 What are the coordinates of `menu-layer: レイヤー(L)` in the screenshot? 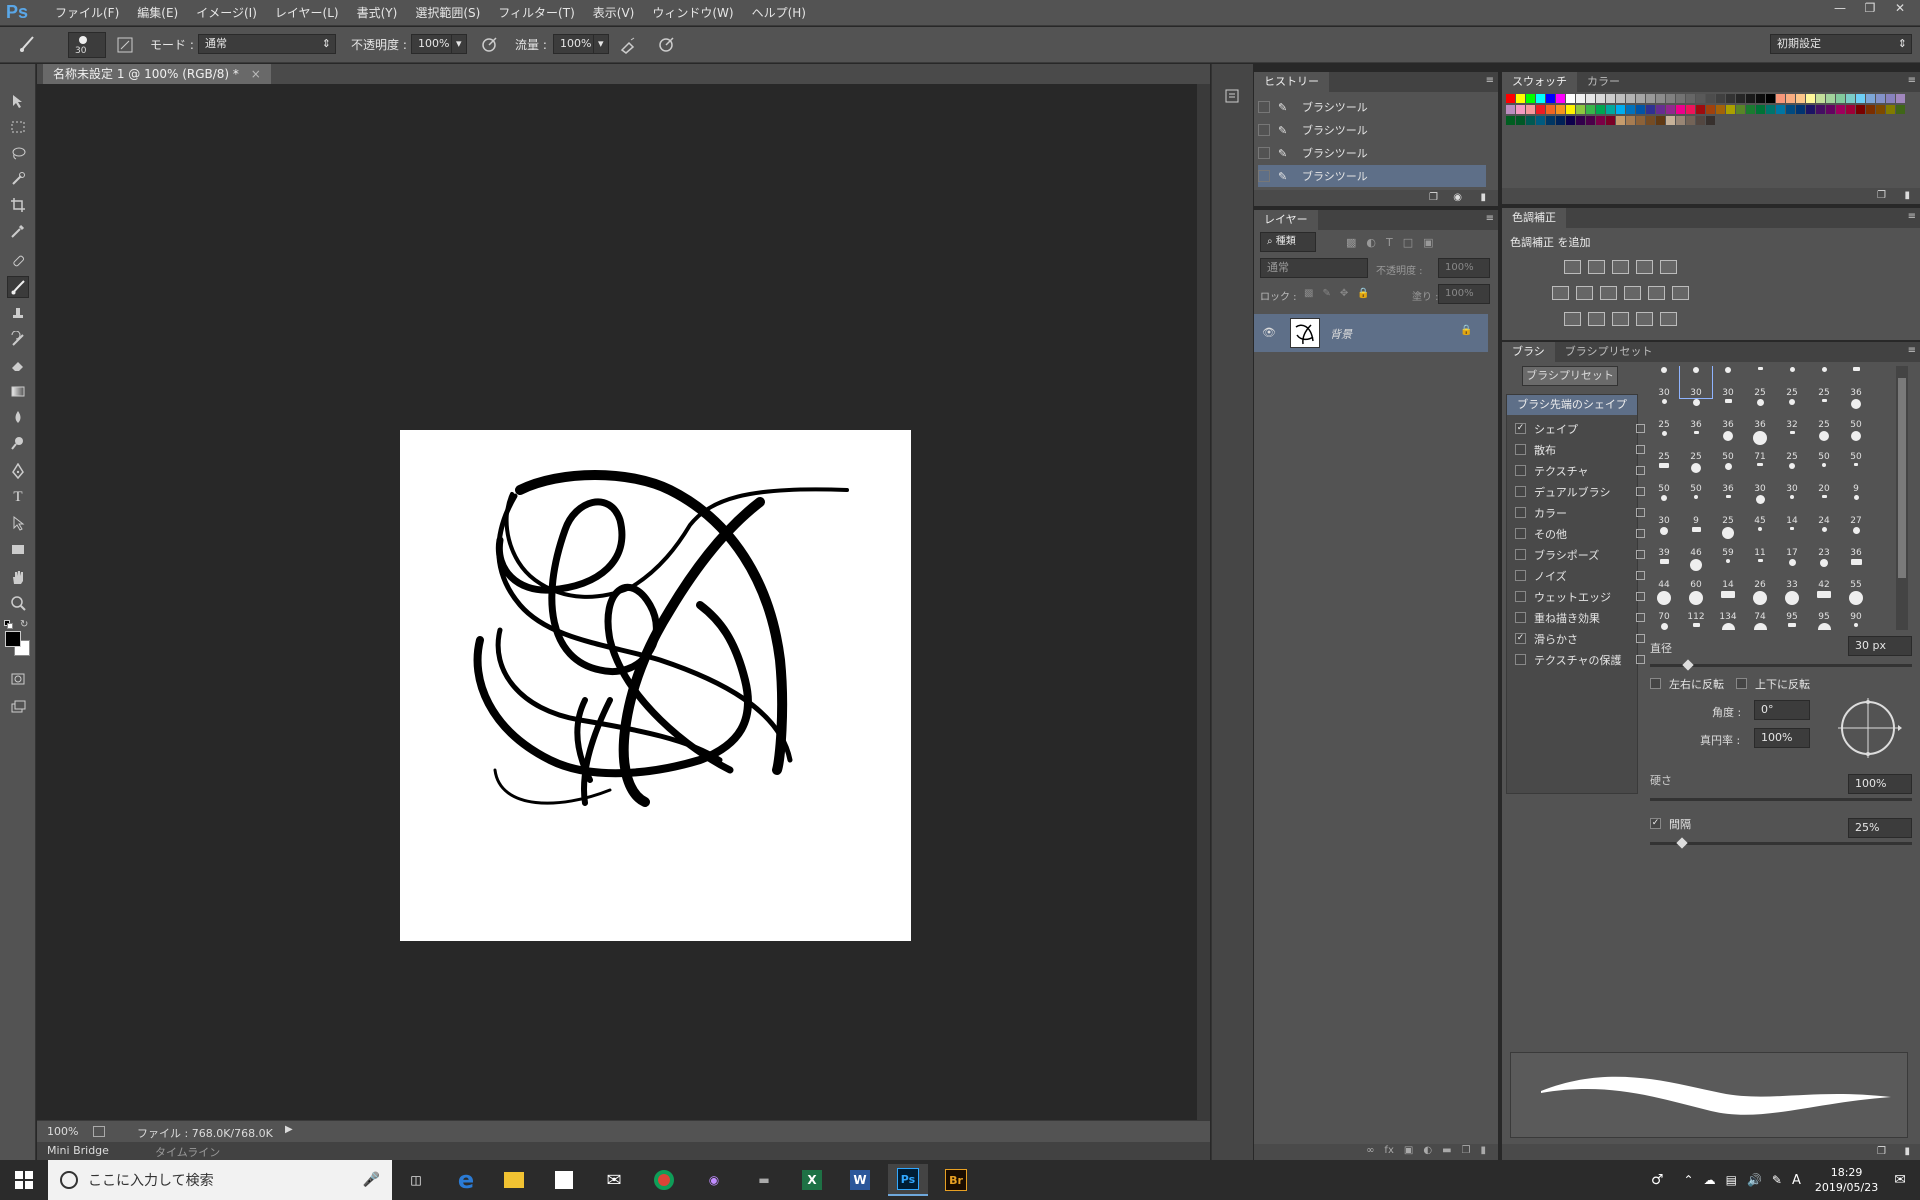 It's located at (307, 13).